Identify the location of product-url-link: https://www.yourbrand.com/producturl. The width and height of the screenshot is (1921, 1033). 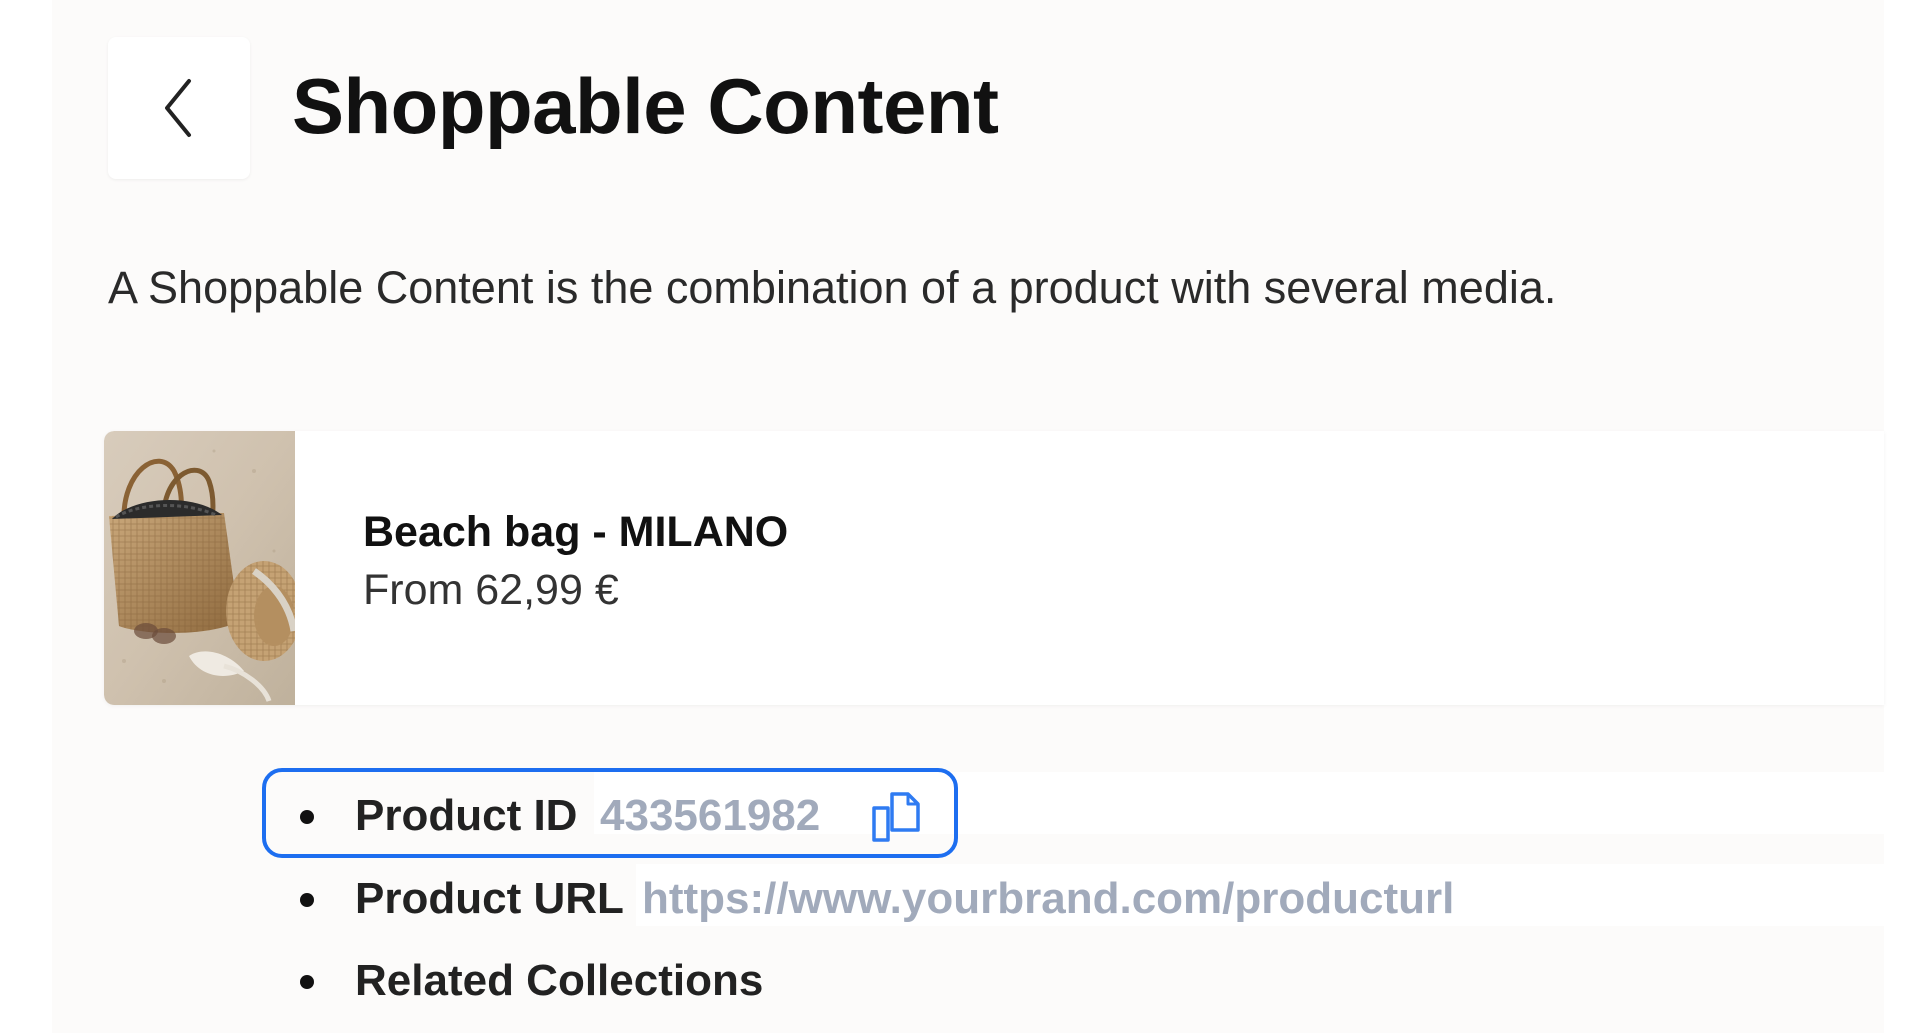
(1048, 899).